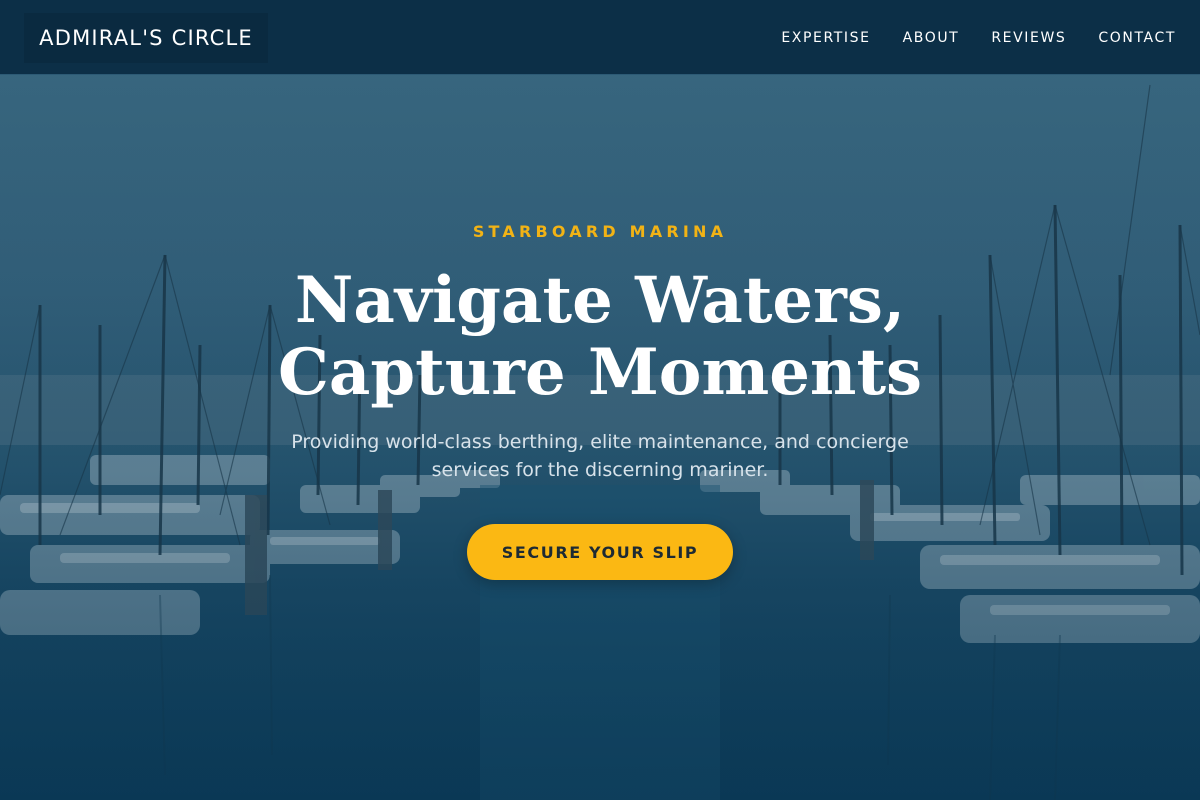 The height and width of the screenshot is (800, 1200). What do you see at coordinates (600, 300) in the screenshot?
I see `headline-line-1: Navigate Waters,` at bounding box center [600, 300].